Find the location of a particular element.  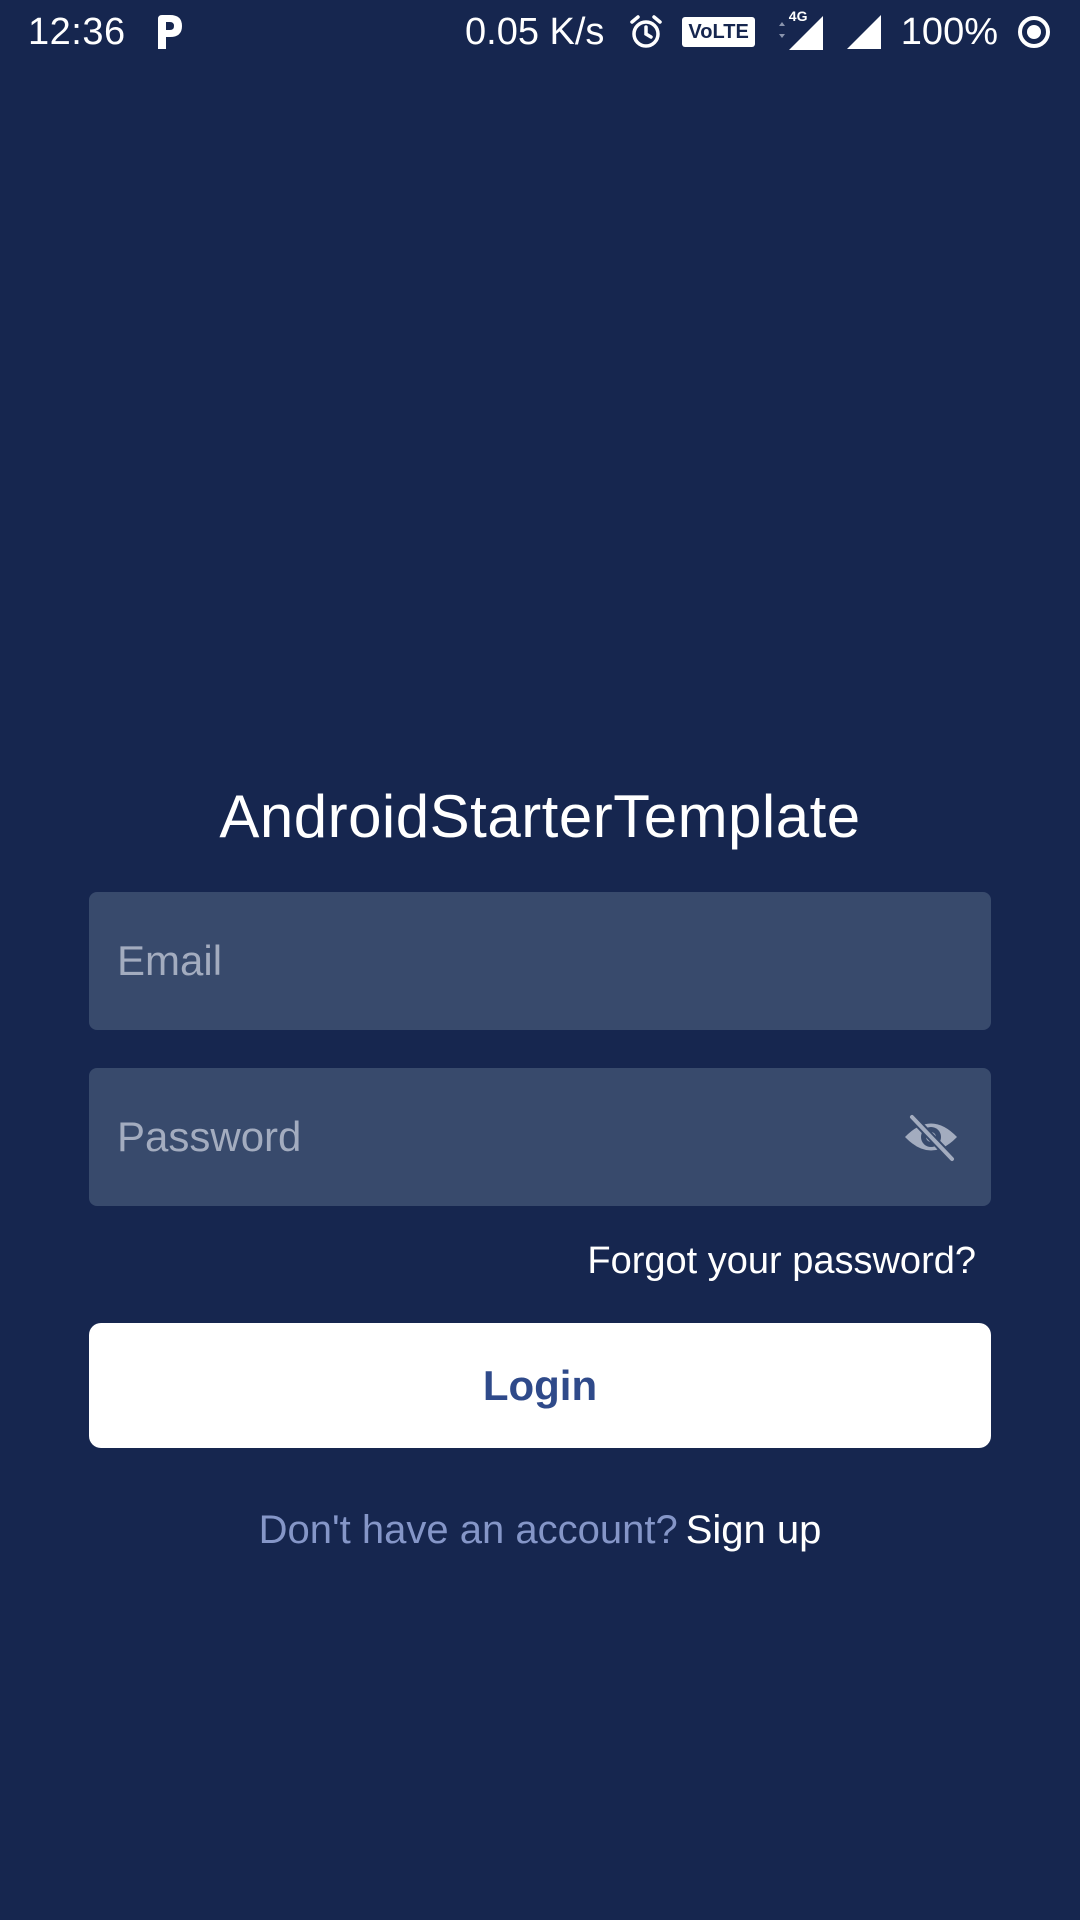

status-bar: 12:36 0.05 K/s VoLTE 4G 100% is located at coordinates (540, 32).